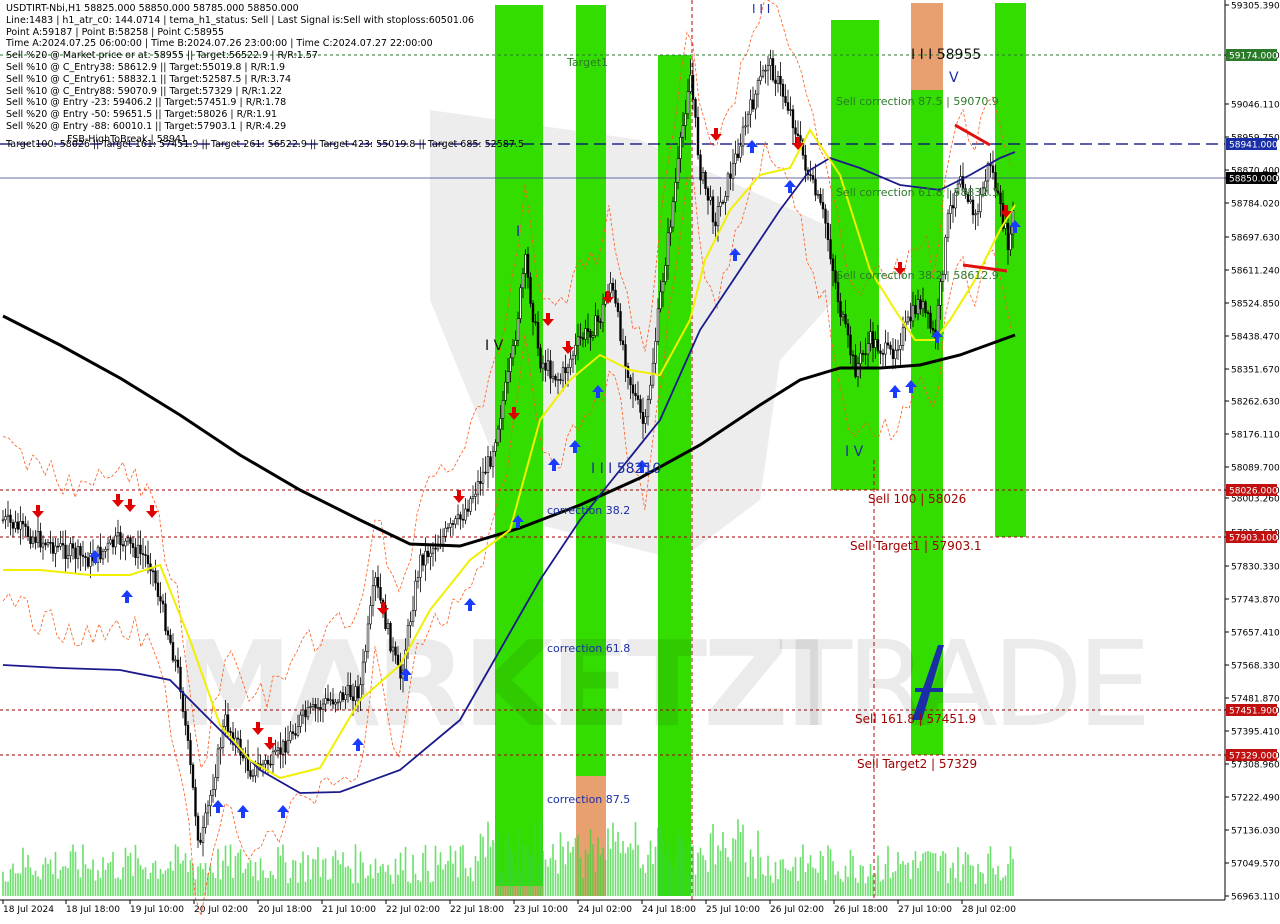 This screenshot has height=924, width=1280. I want to click on price-tag-label: 58850.000, so click(1253, 180).